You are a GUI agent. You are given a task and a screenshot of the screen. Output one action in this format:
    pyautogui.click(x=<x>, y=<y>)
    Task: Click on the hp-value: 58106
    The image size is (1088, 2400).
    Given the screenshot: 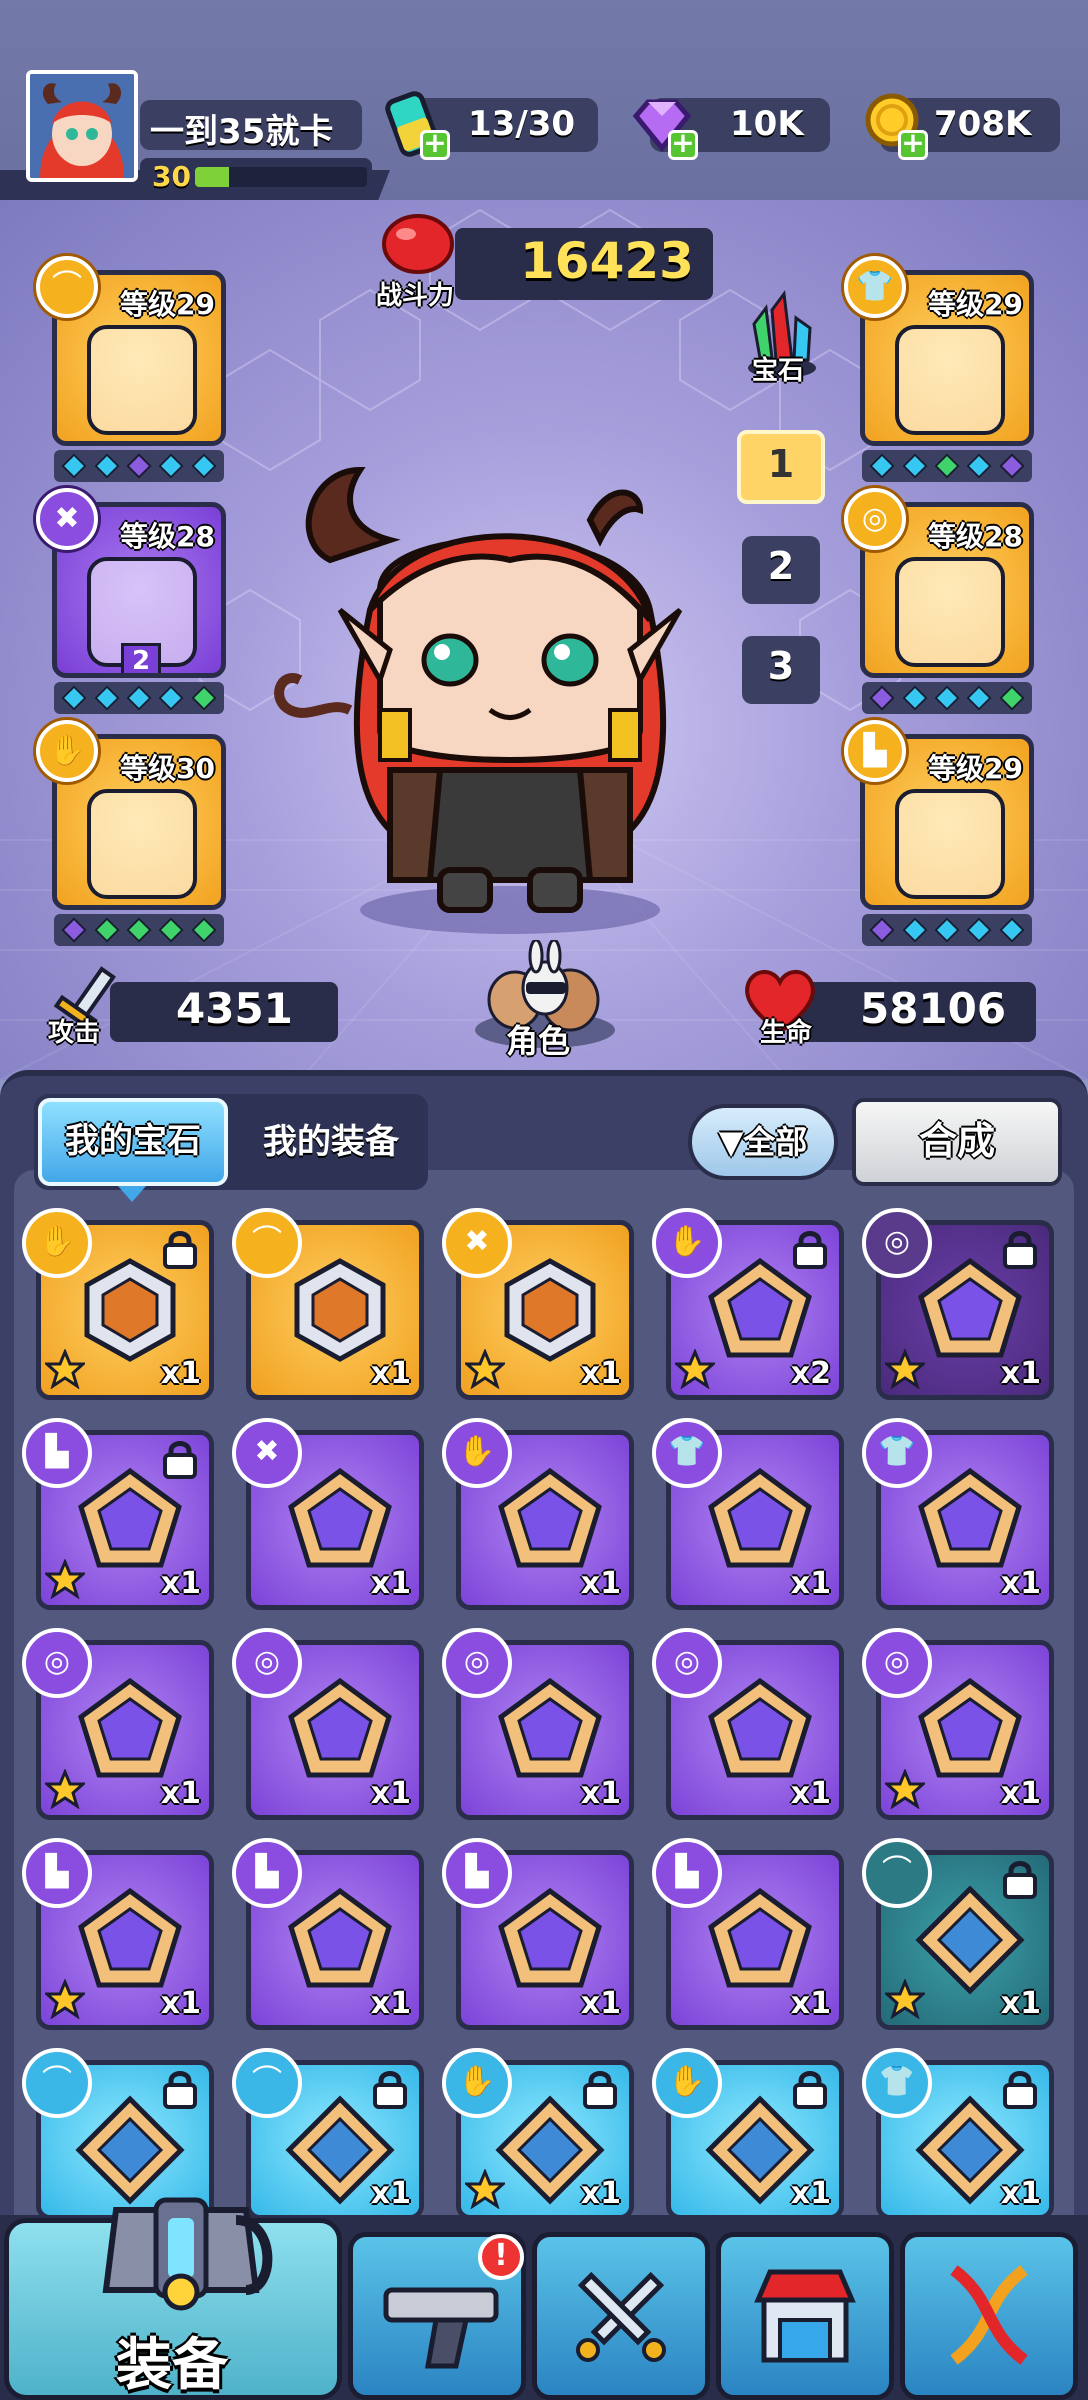 What is the action you would take?
    pyautogui.click(x=933, y=1008)
    